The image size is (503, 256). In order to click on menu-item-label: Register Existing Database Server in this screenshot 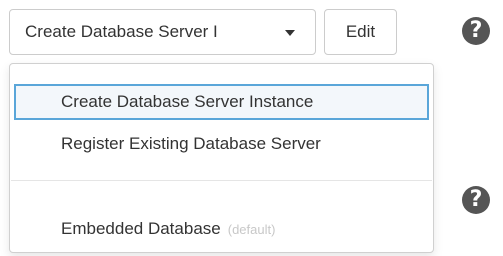, I will do `click(191, 143)`.